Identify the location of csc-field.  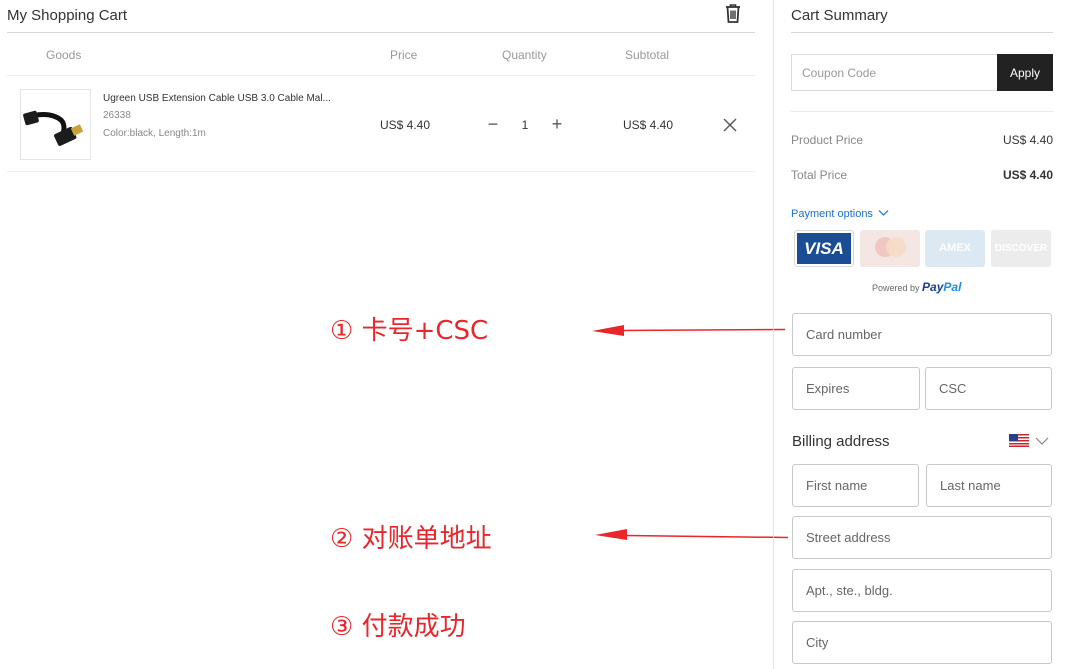
(988, 388).